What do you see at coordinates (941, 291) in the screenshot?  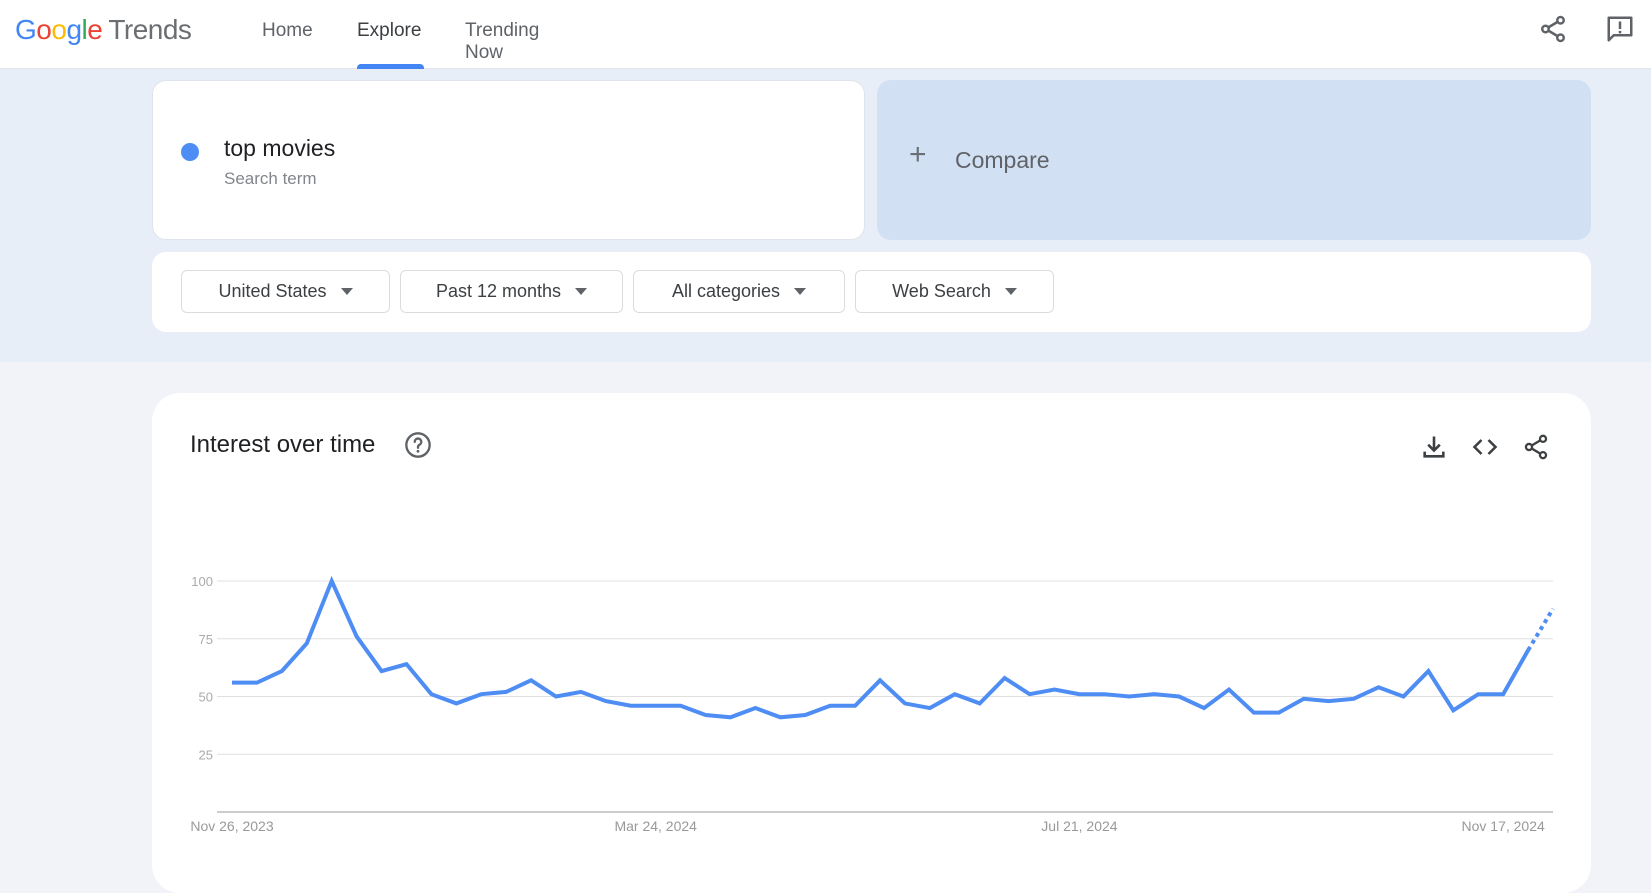 I see `filter-search-type-label: Web Search` at bounding box center [941, 291].